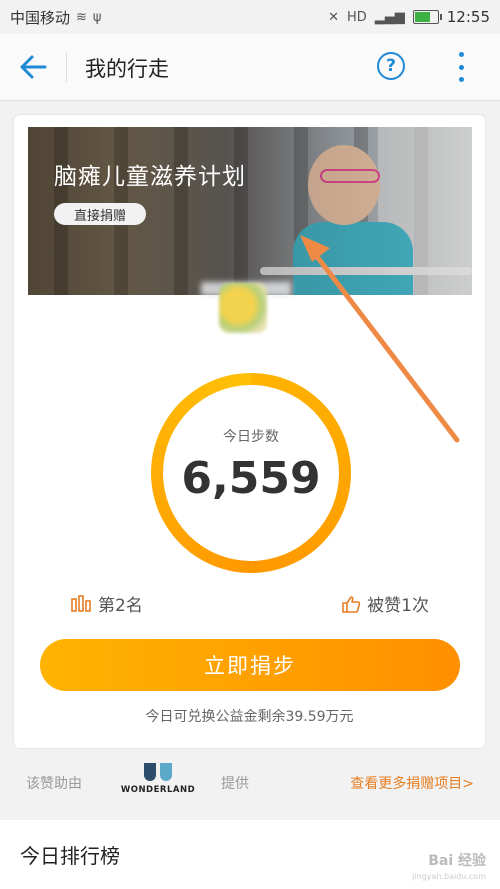 The image size is (500, 889). What do you see at coordinates (120, 606) in the screenshot?
I see `rank-text: 第2名` at bounding box center [120, 606].